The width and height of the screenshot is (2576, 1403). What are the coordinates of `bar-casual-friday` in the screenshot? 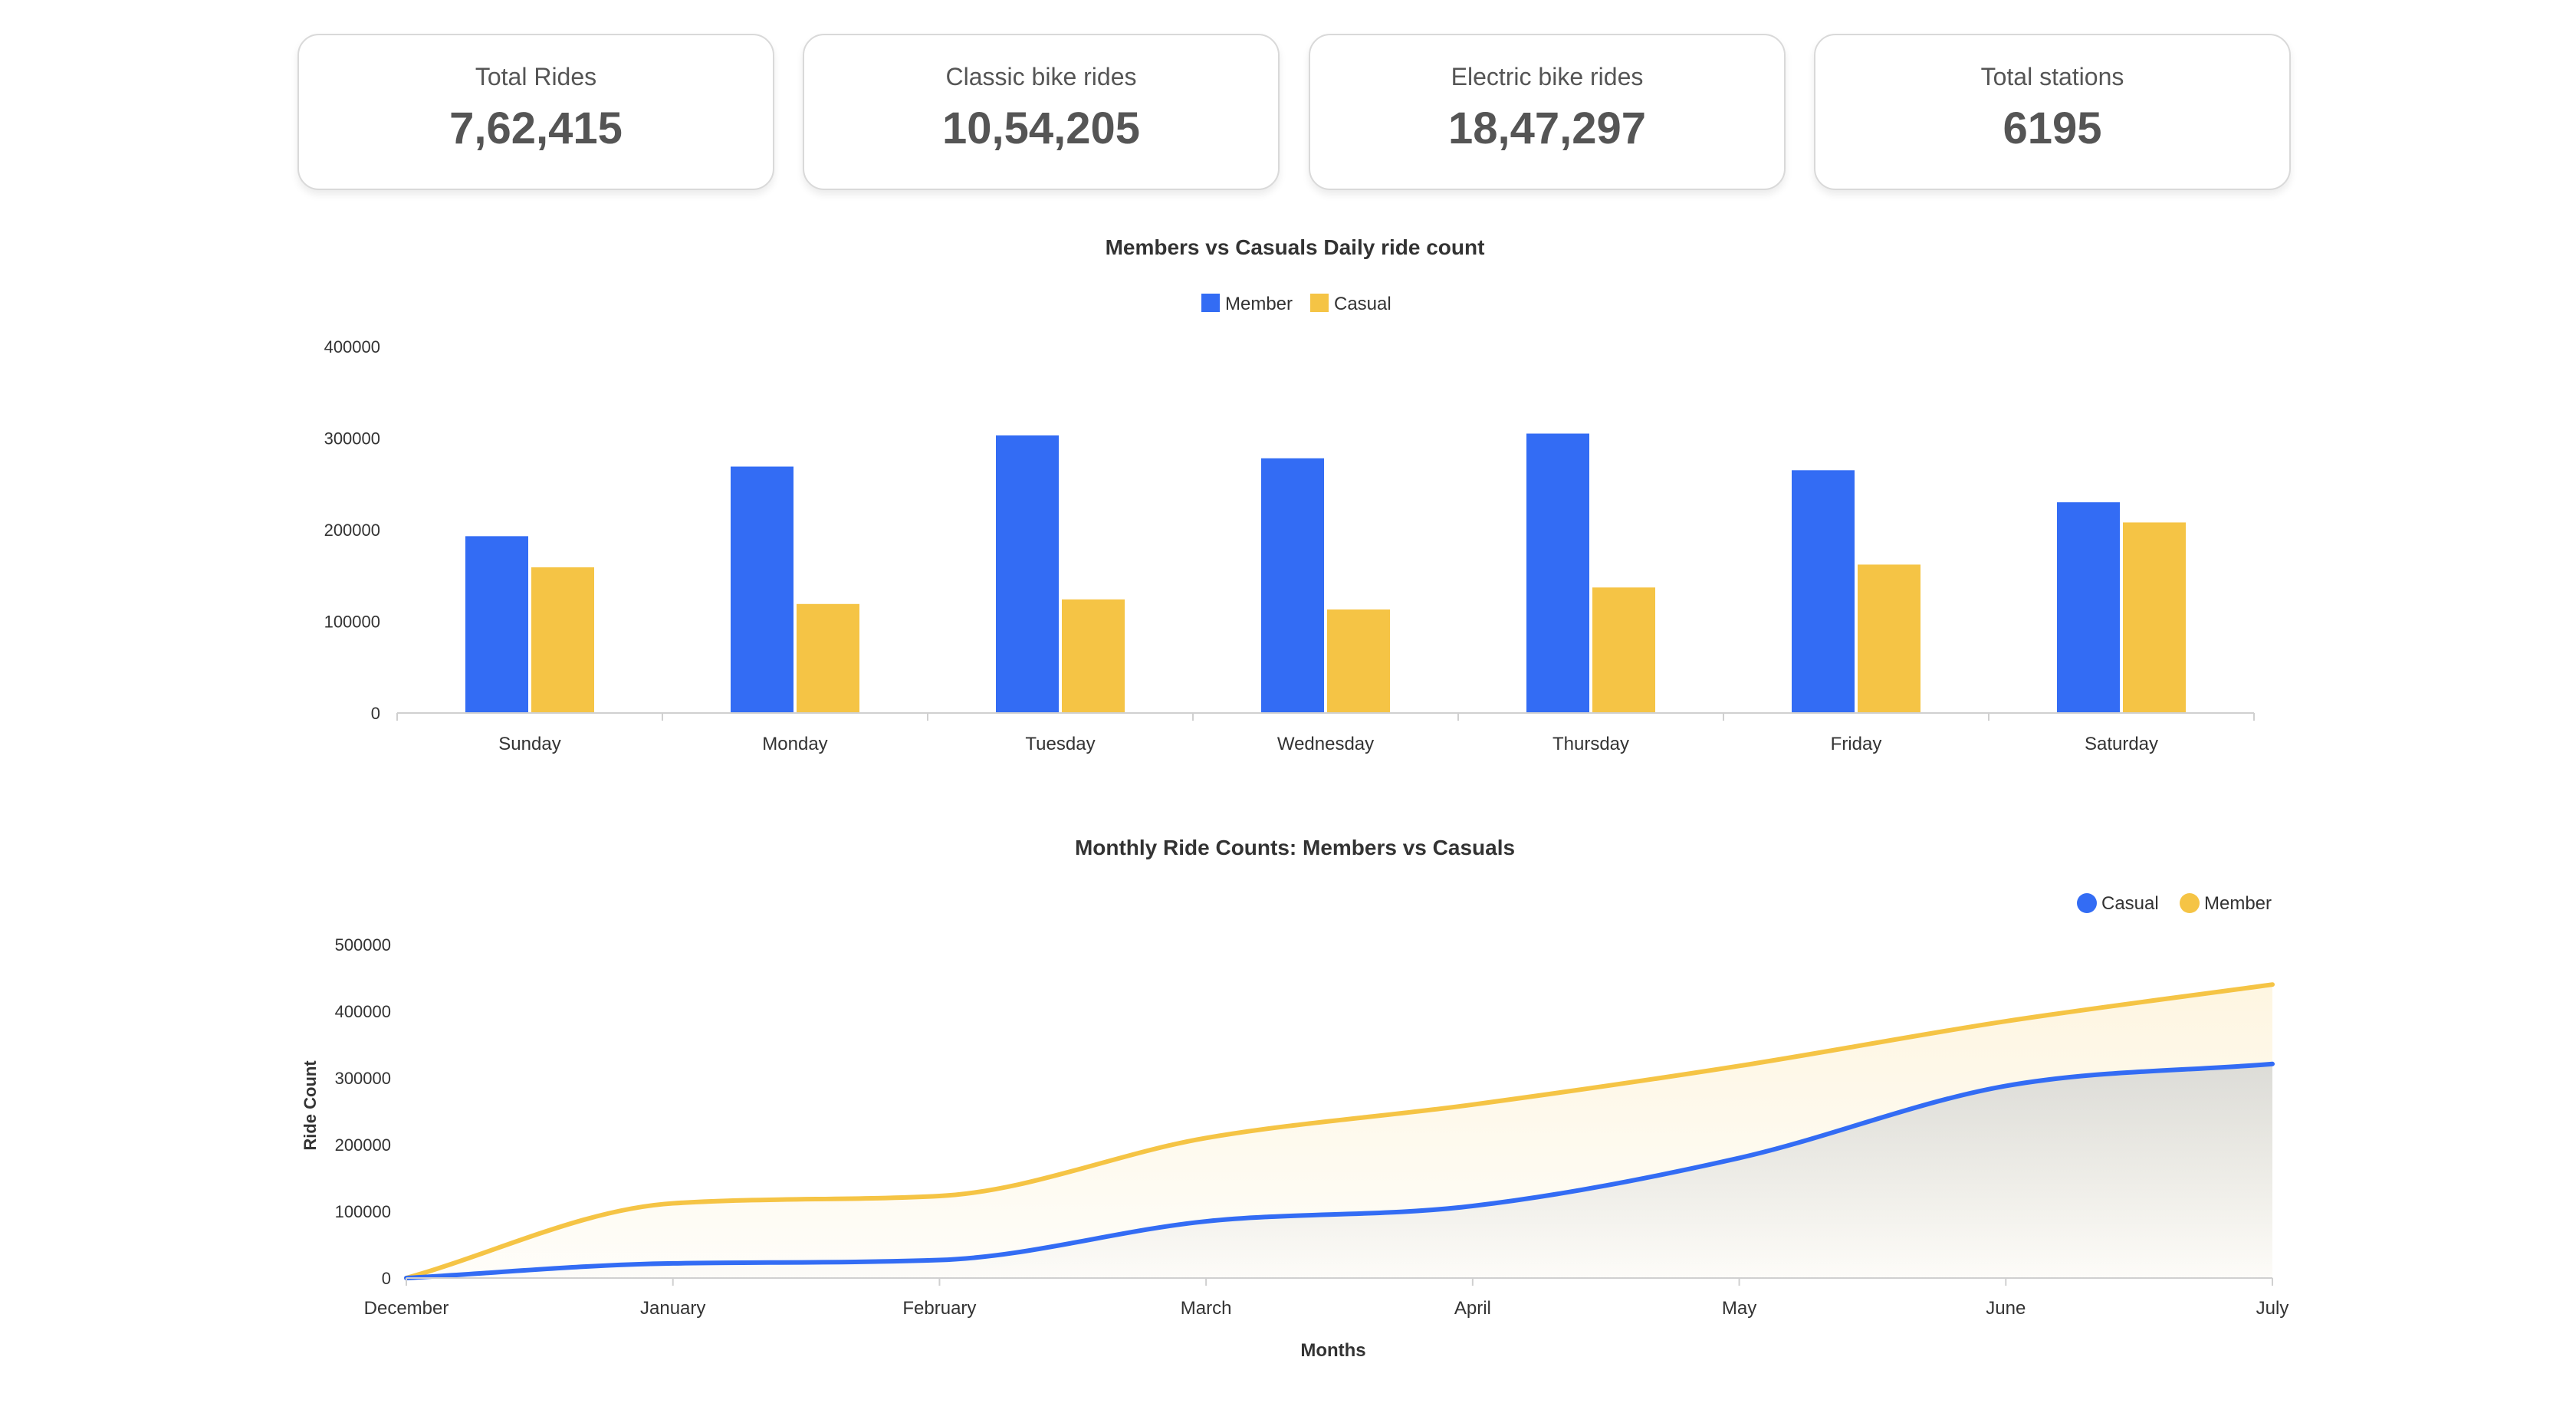 It's located at (1890, 638).